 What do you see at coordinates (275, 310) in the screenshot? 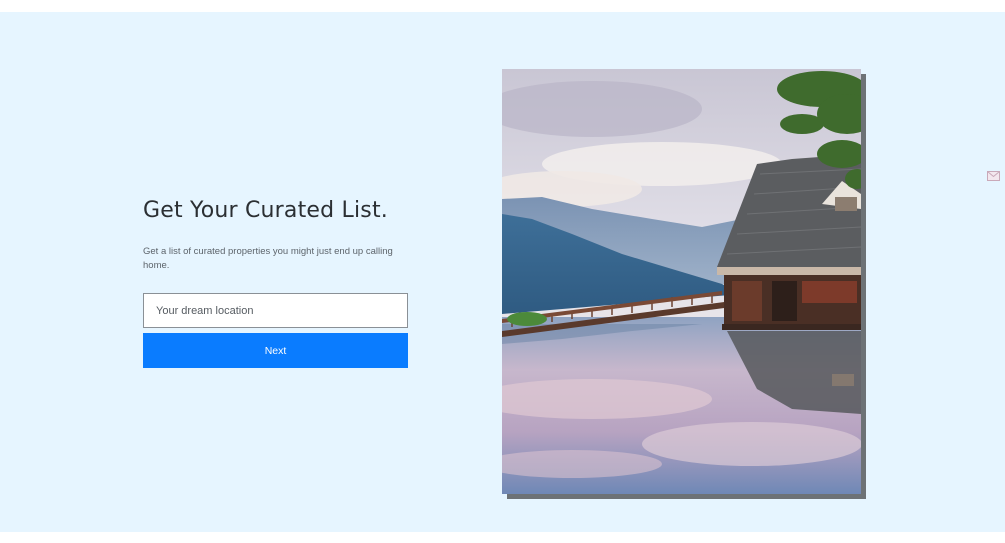
I see `dream-location-input` at bounding box center [275, 310].